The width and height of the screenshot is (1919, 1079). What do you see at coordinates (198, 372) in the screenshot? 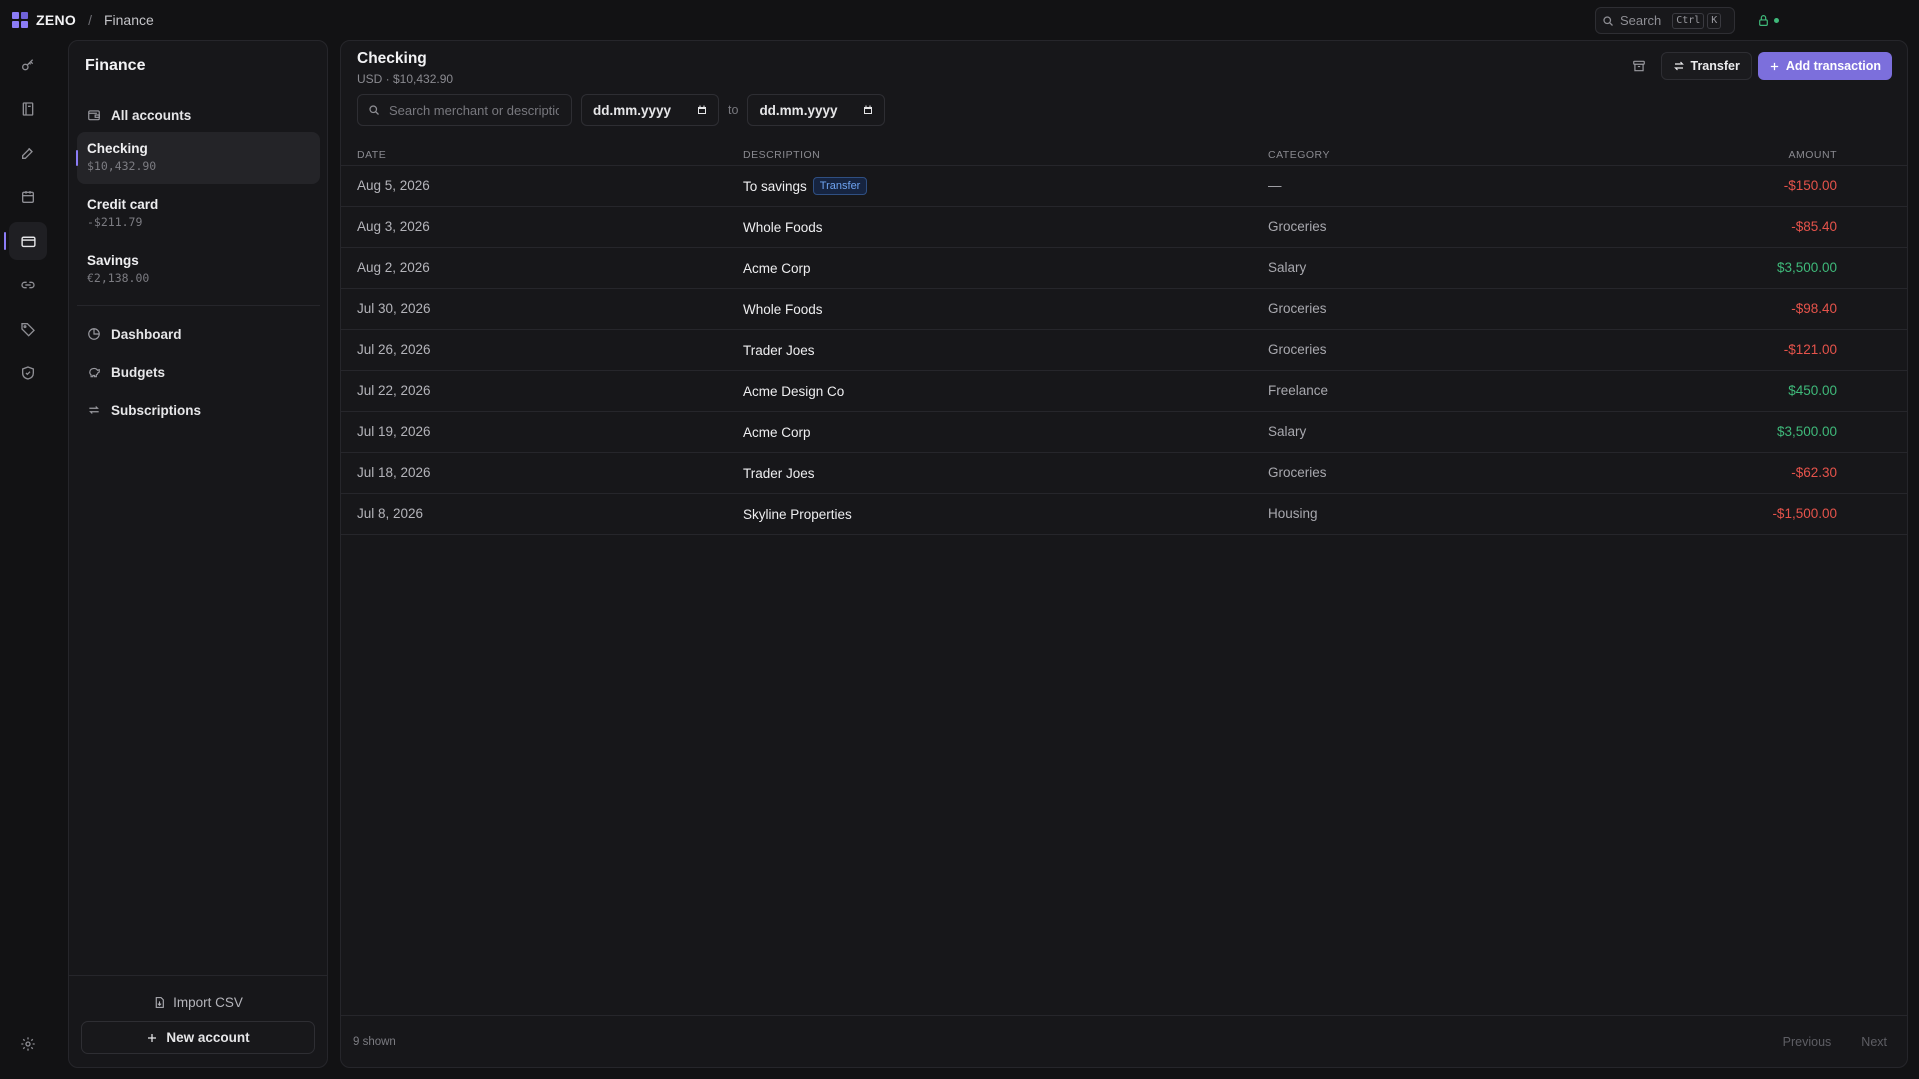
I see `sidebar-item-budgets: Budgets` at bounding box center [198, 372].